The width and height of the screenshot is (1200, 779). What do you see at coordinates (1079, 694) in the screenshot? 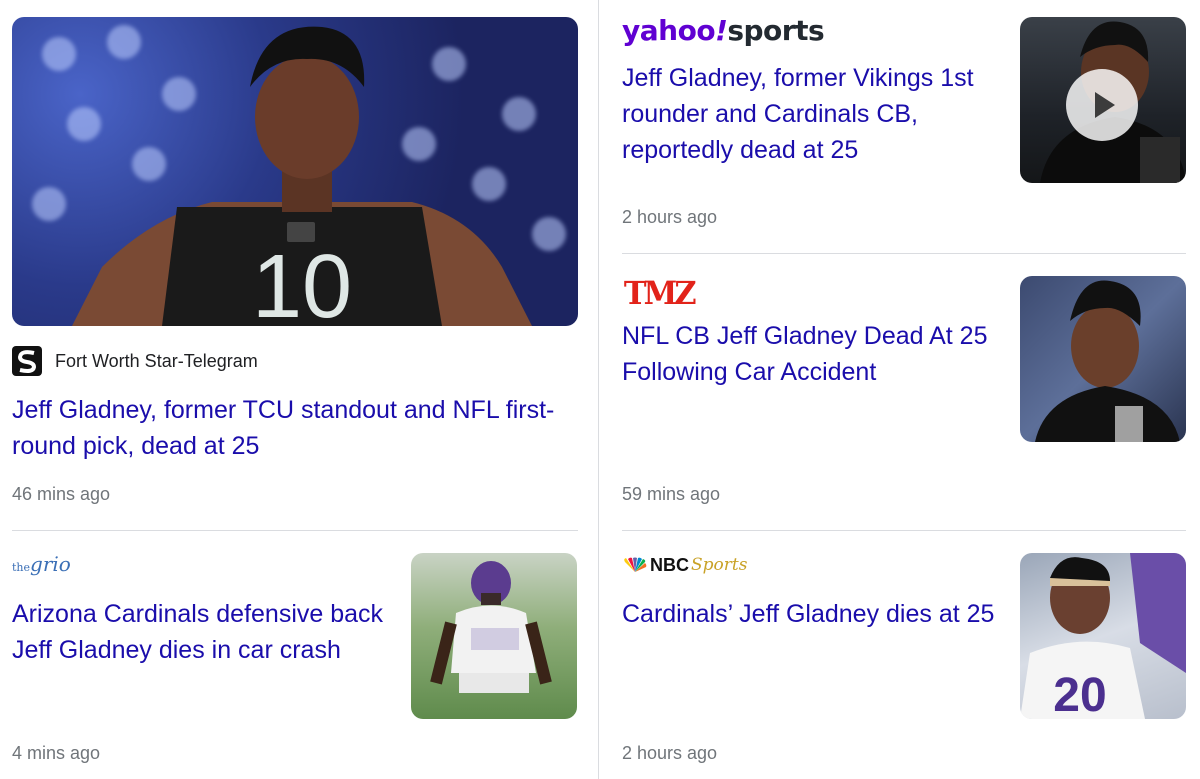
I see `jersey-number: 20` at bounding box center [1079, 694].